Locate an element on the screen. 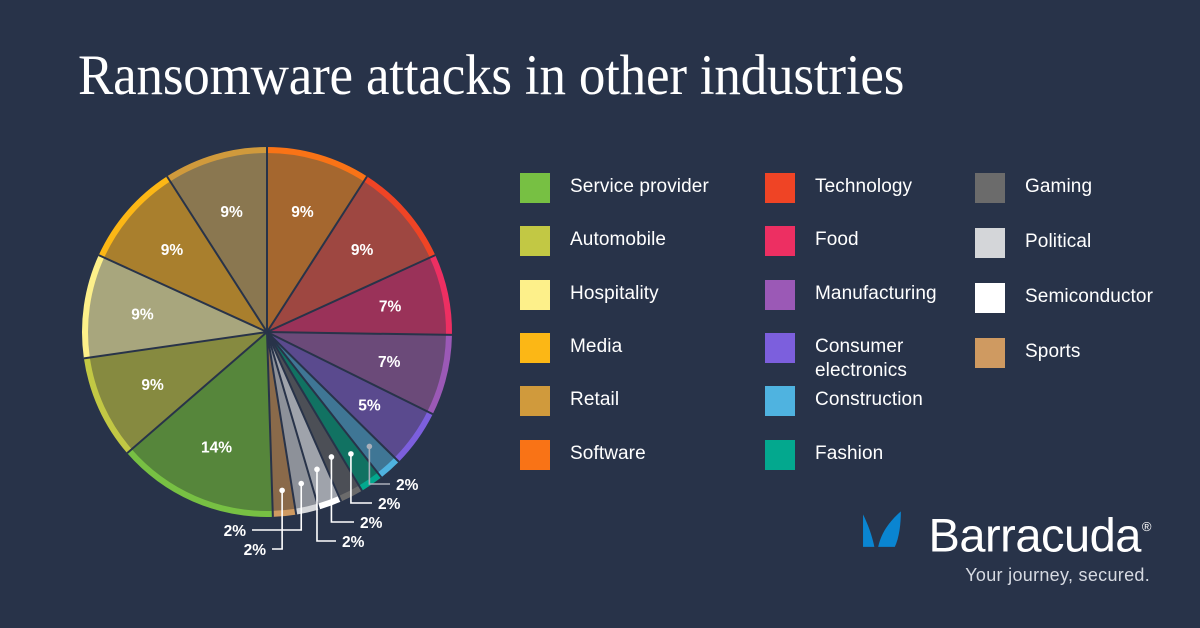 The width and height of the screenshot is (1200, 628). legend-item-label: Service provider is located at coordinates (639, 186).